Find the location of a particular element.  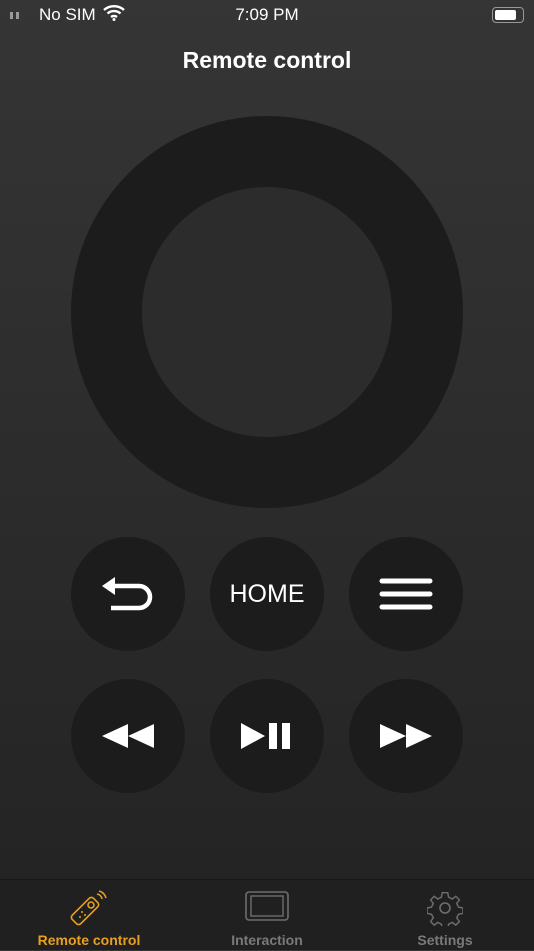

fast-forward-icon is located at coordinates (406, 736).